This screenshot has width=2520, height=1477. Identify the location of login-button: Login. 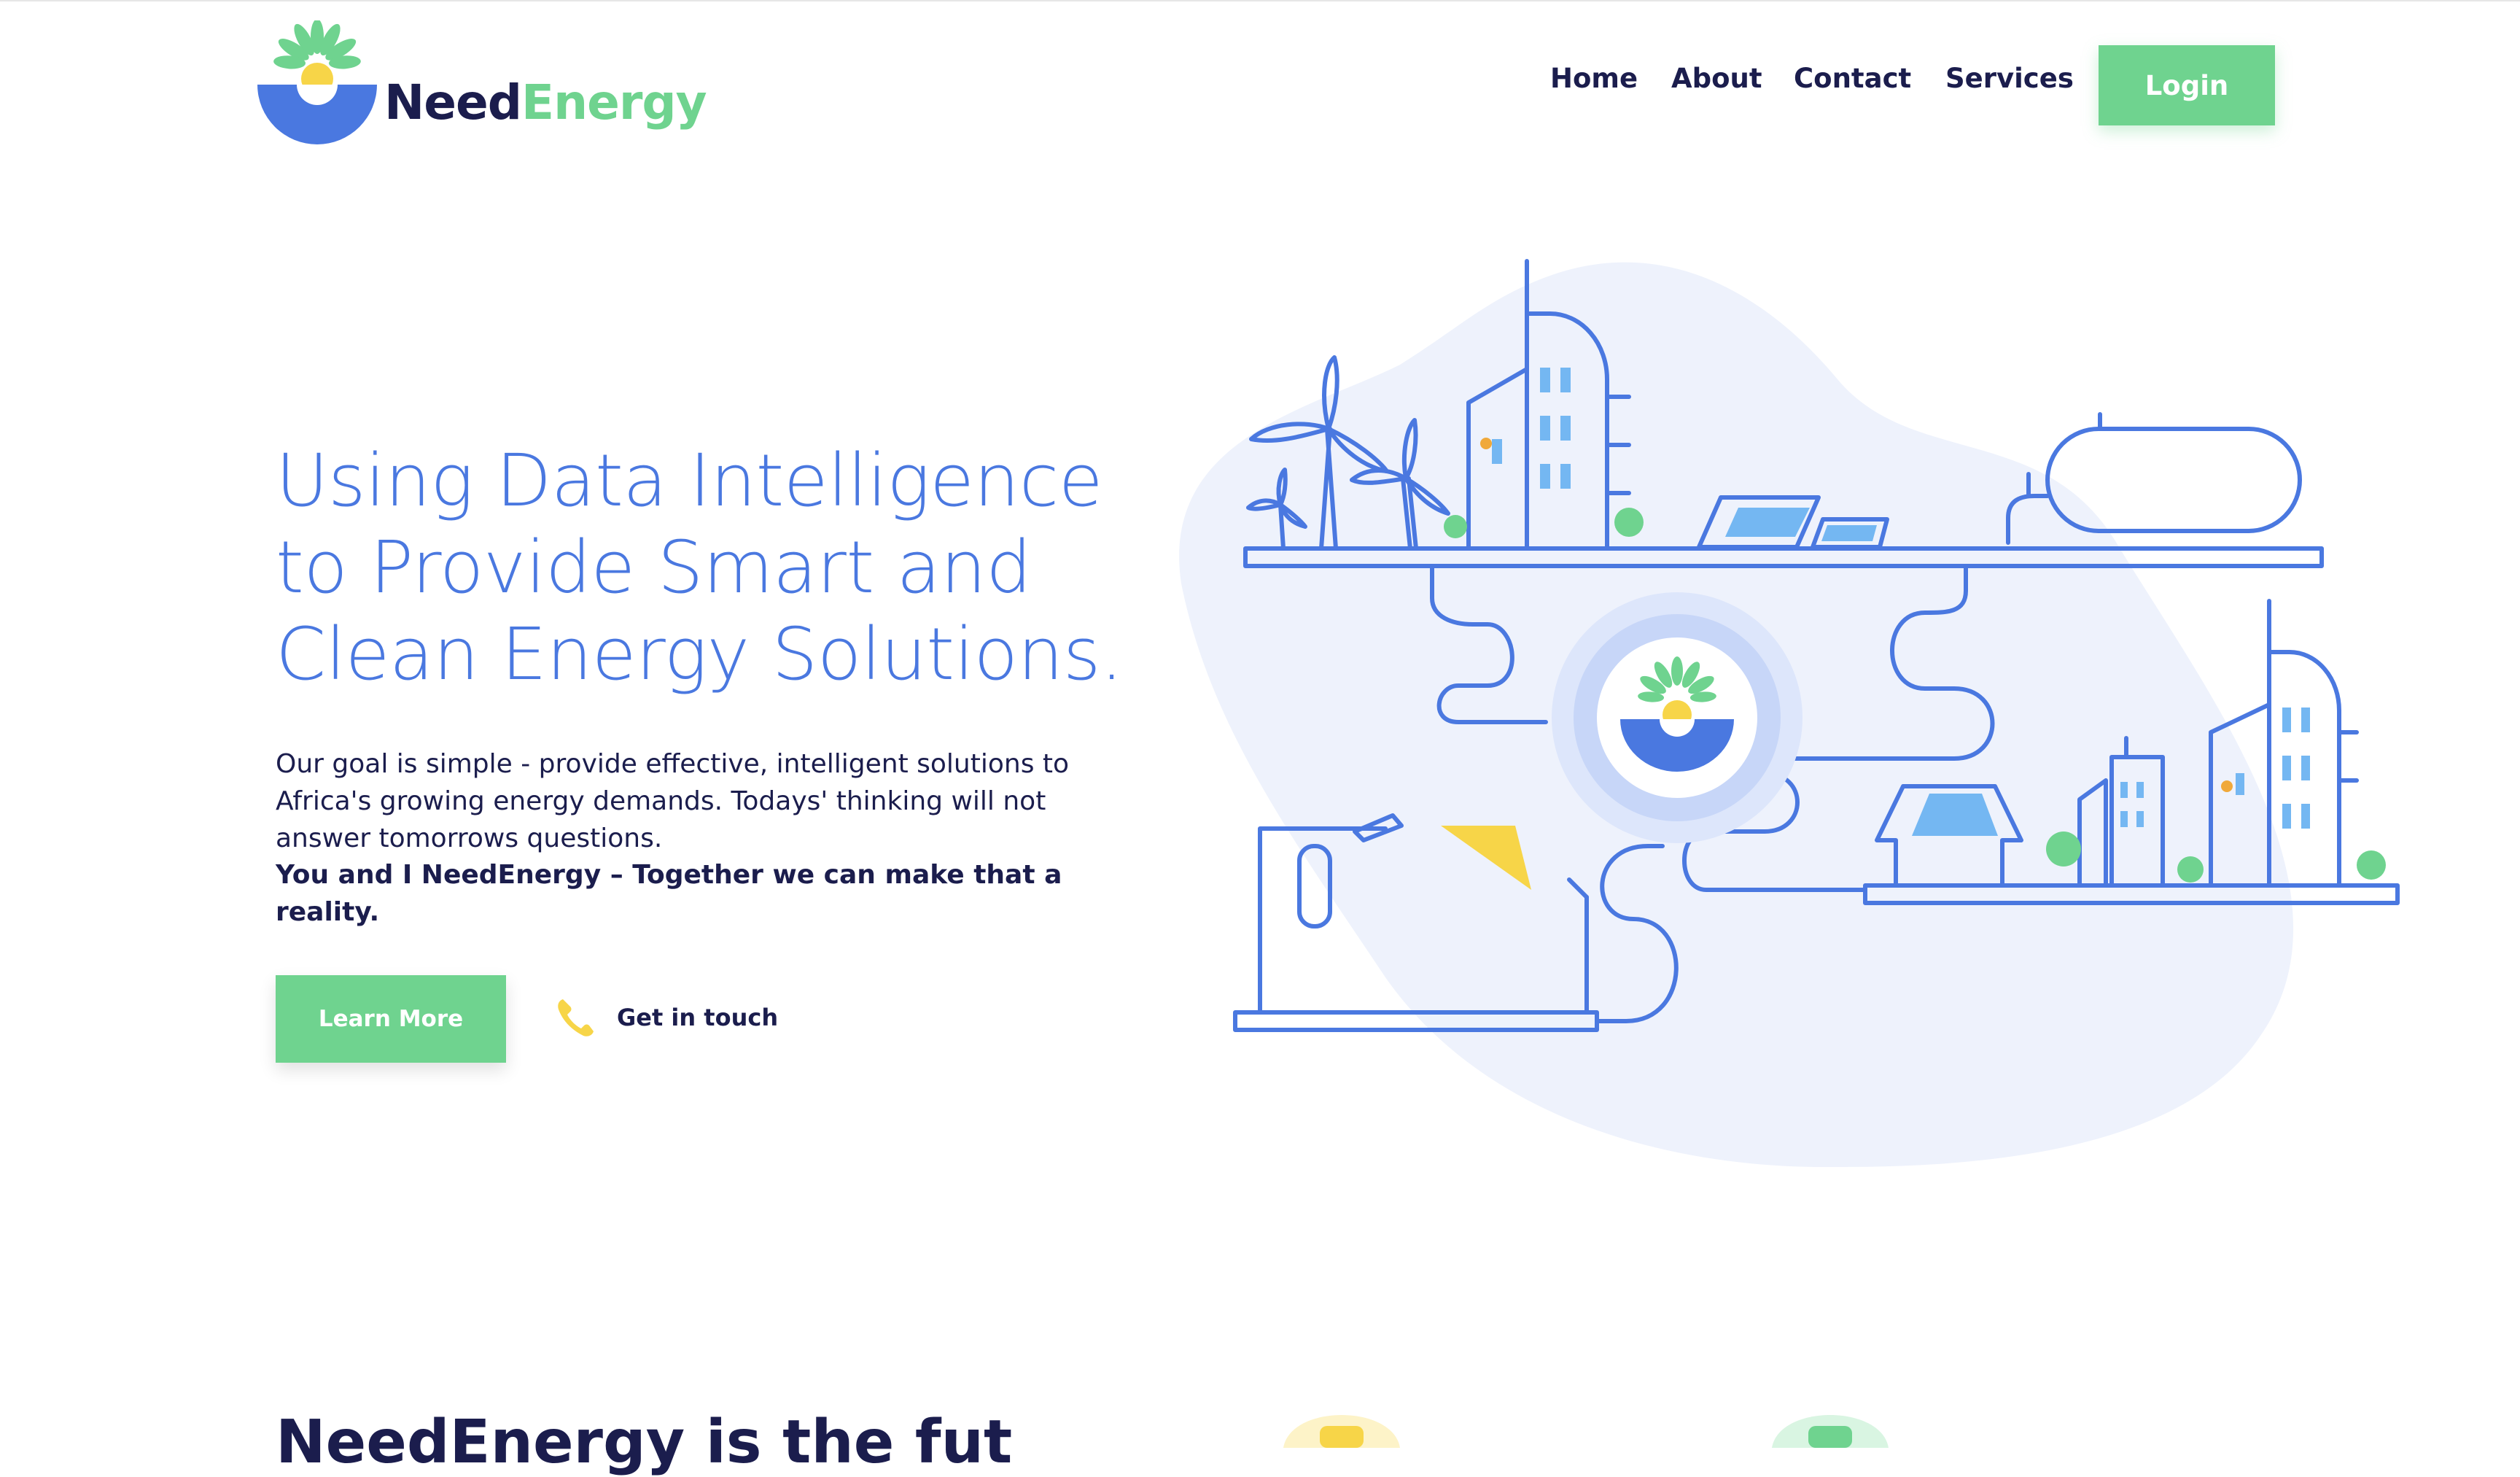
(2187, 85).